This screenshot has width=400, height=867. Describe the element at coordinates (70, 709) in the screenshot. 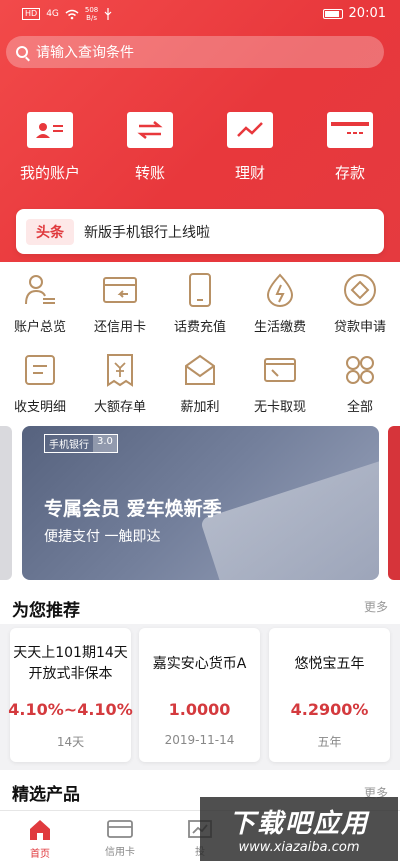

I see `product-rate: 4.10%~4.10%` at that location.